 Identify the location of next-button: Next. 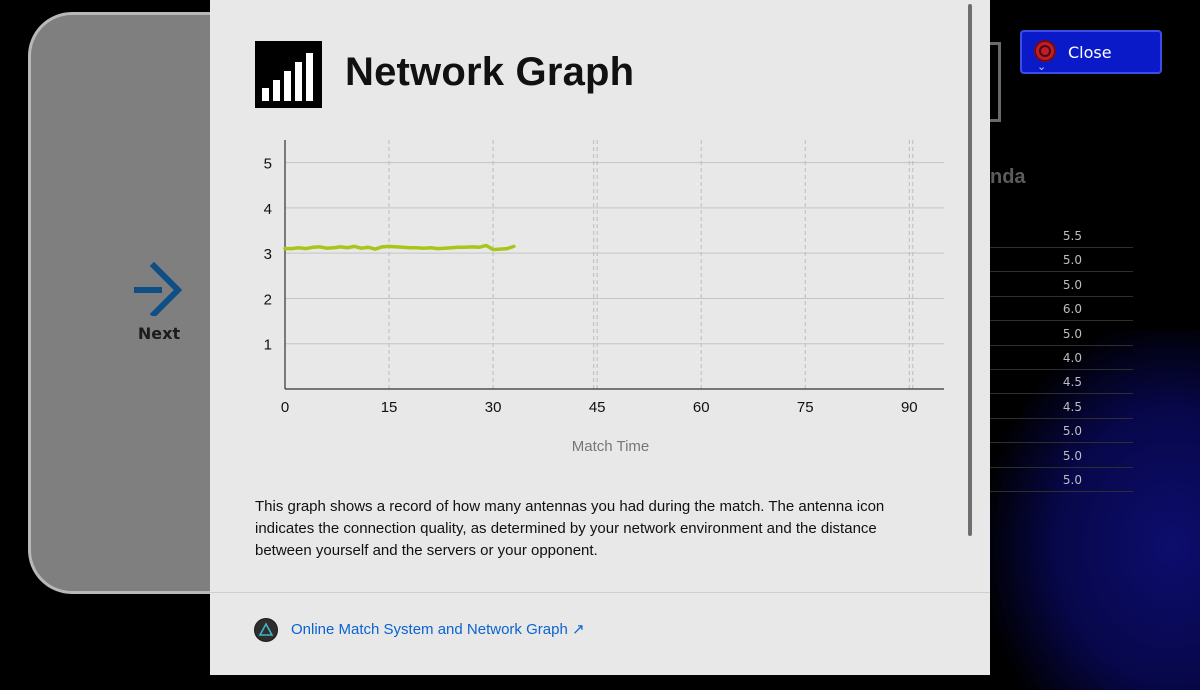
(159, 302).